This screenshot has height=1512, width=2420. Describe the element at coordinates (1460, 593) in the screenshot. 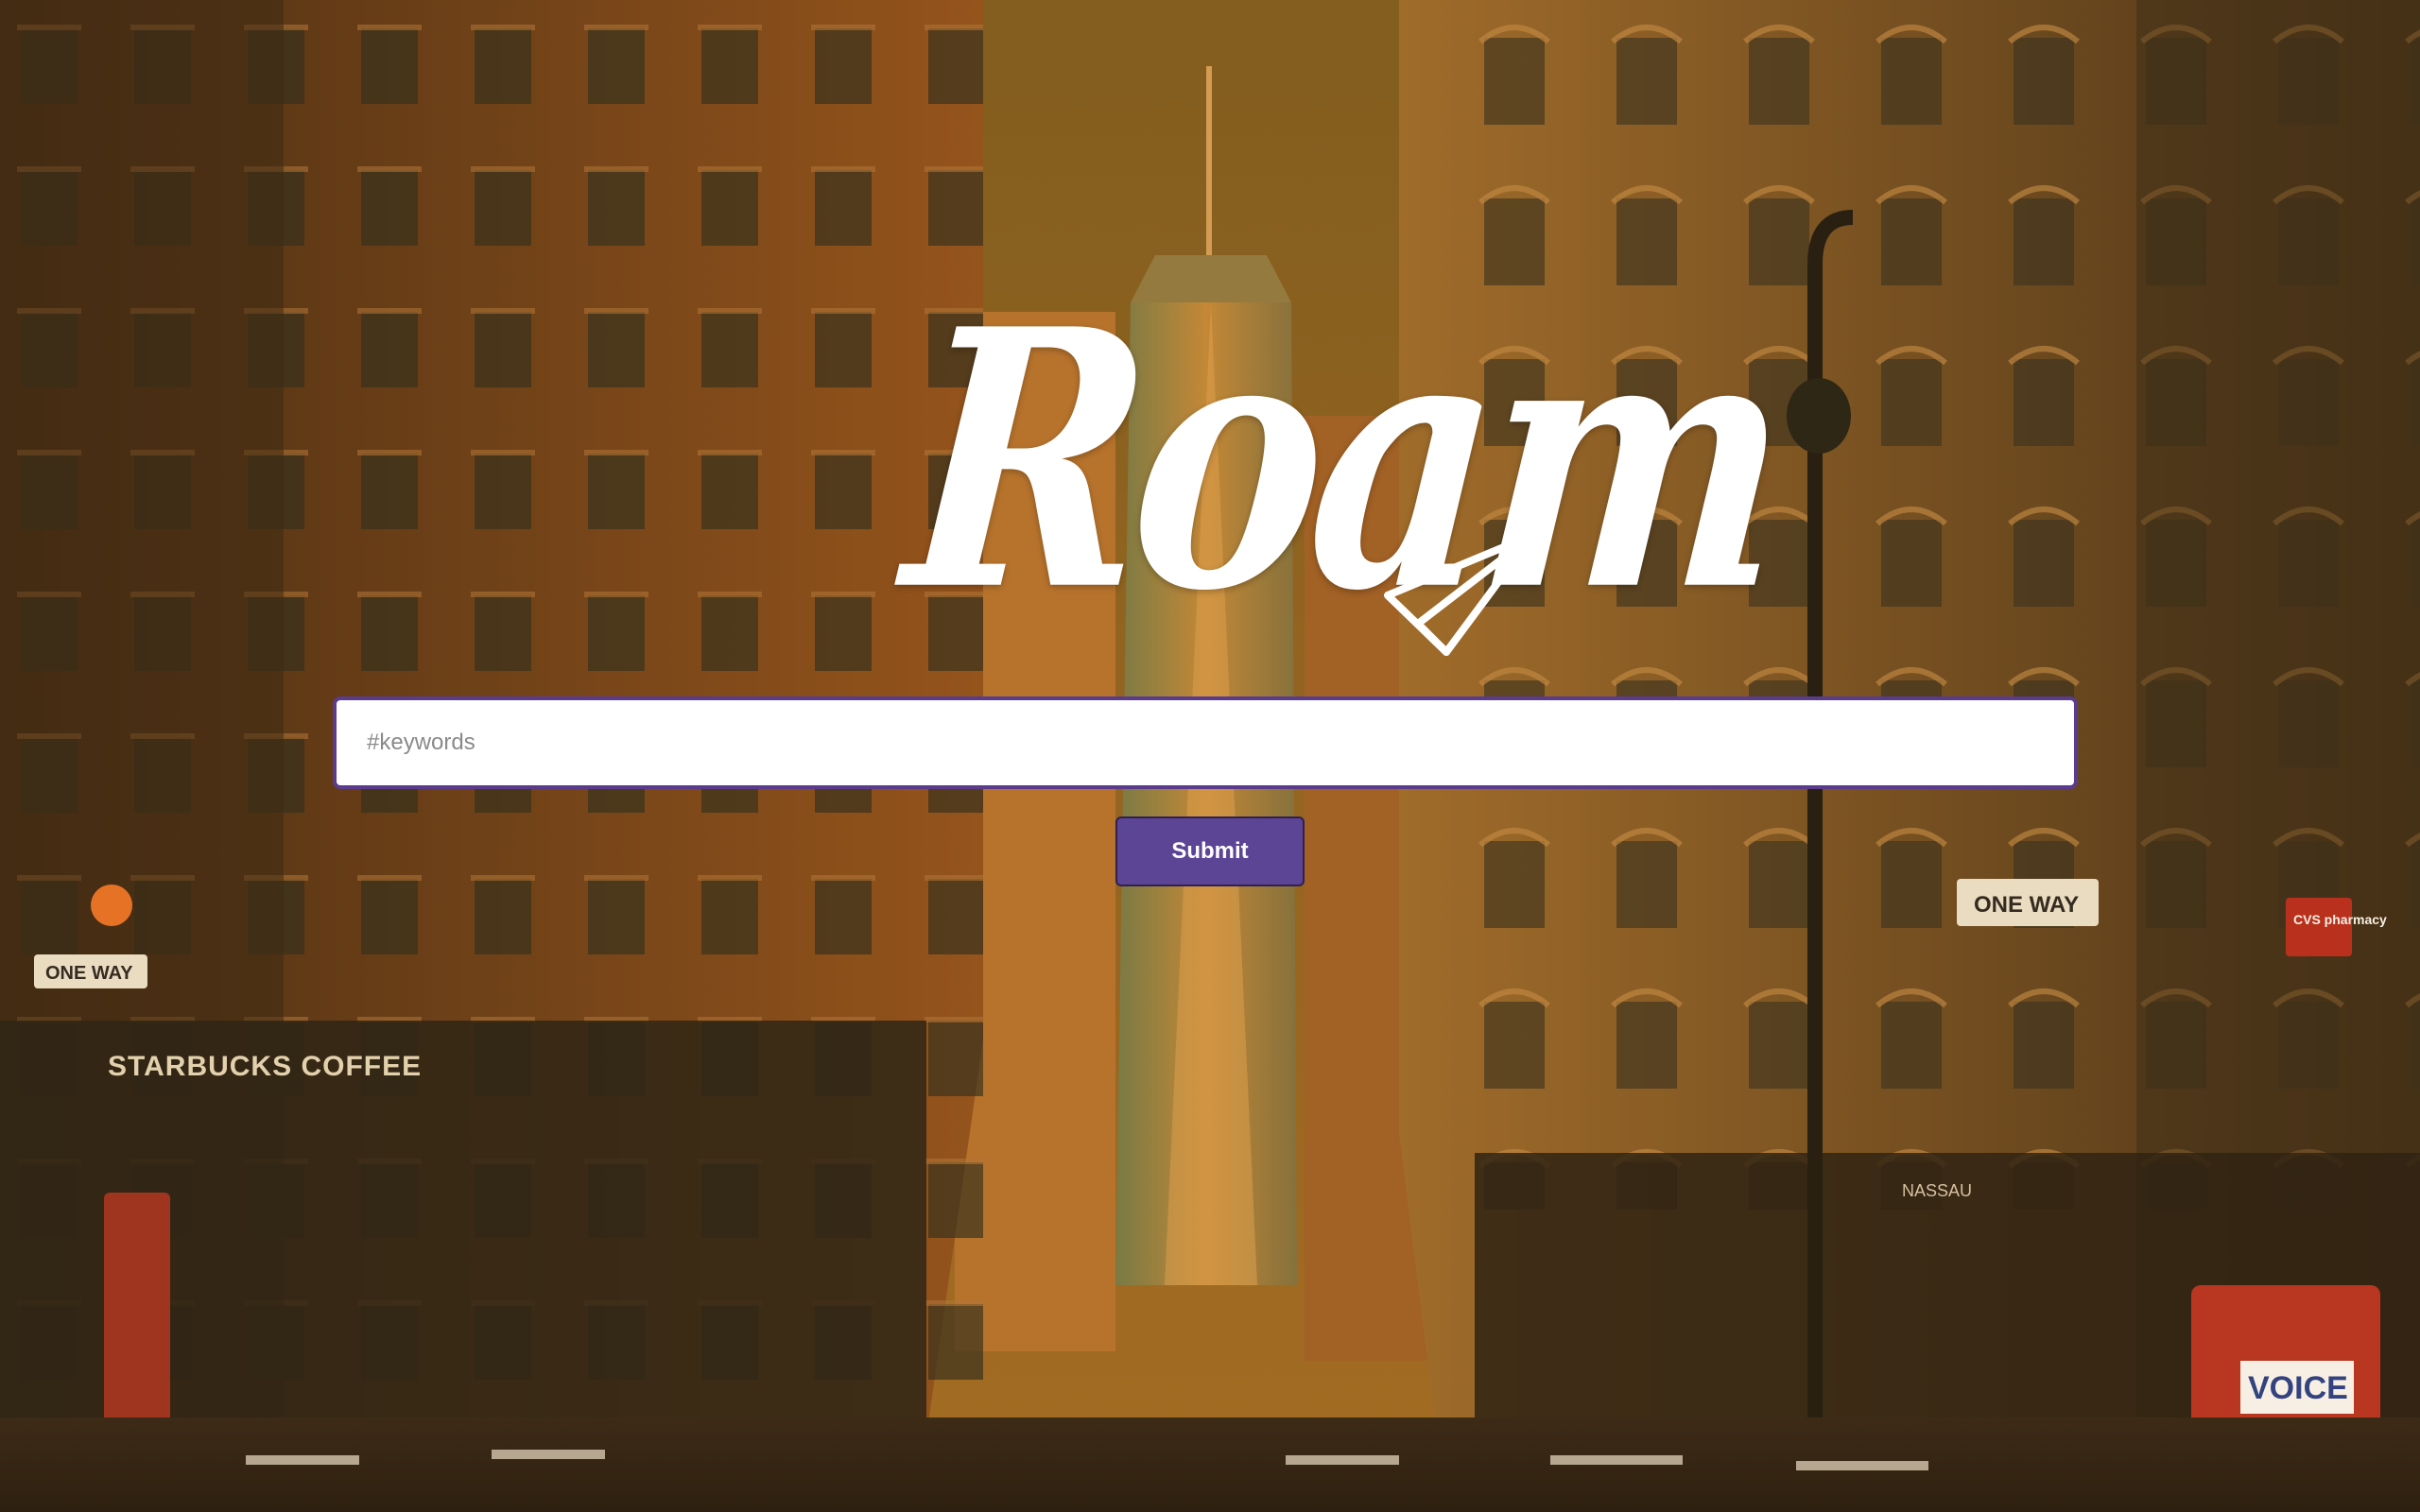

I see `paper-plane-icon` at that location.